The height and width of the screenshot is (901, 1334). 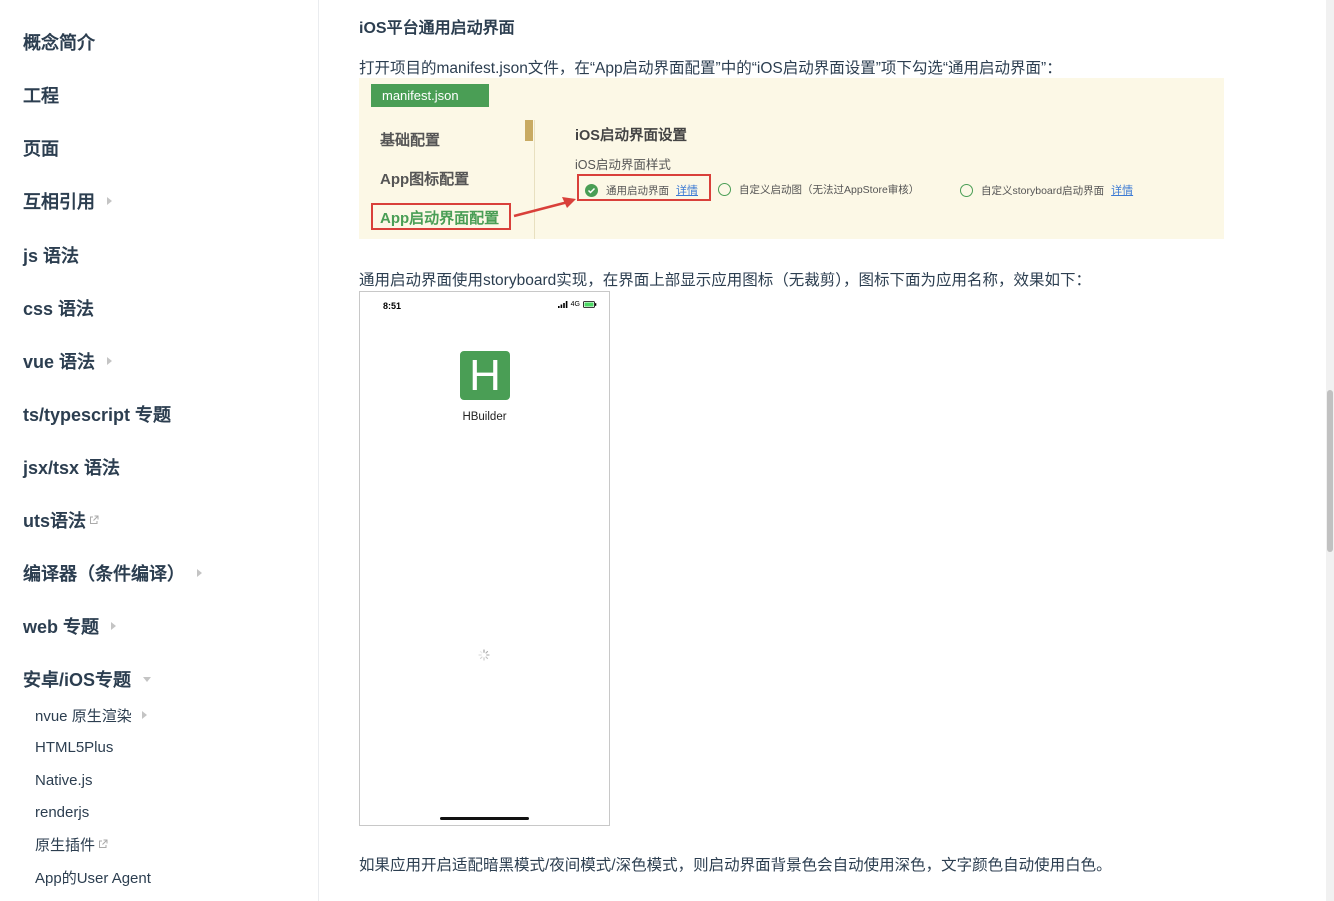 What do you see at coordinates (544, 207) in the screenshot?
I see `red-arrow-icon` at bounding box center [544, 207].